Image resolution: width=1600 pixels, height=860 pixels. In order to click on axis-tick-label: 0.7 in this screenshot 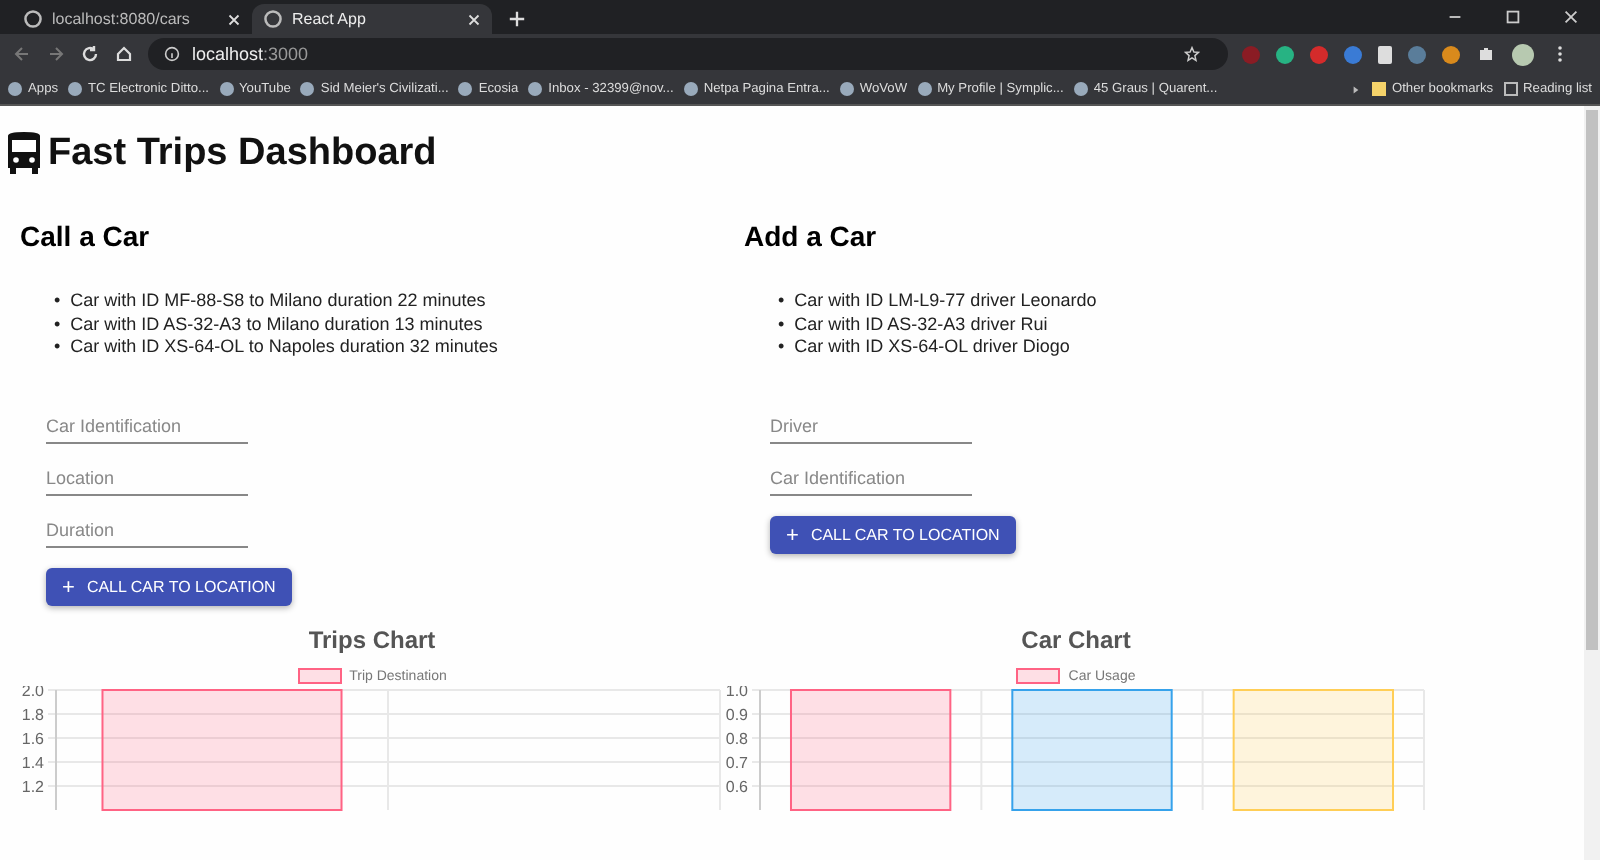, I will do `click(736, 763)`.